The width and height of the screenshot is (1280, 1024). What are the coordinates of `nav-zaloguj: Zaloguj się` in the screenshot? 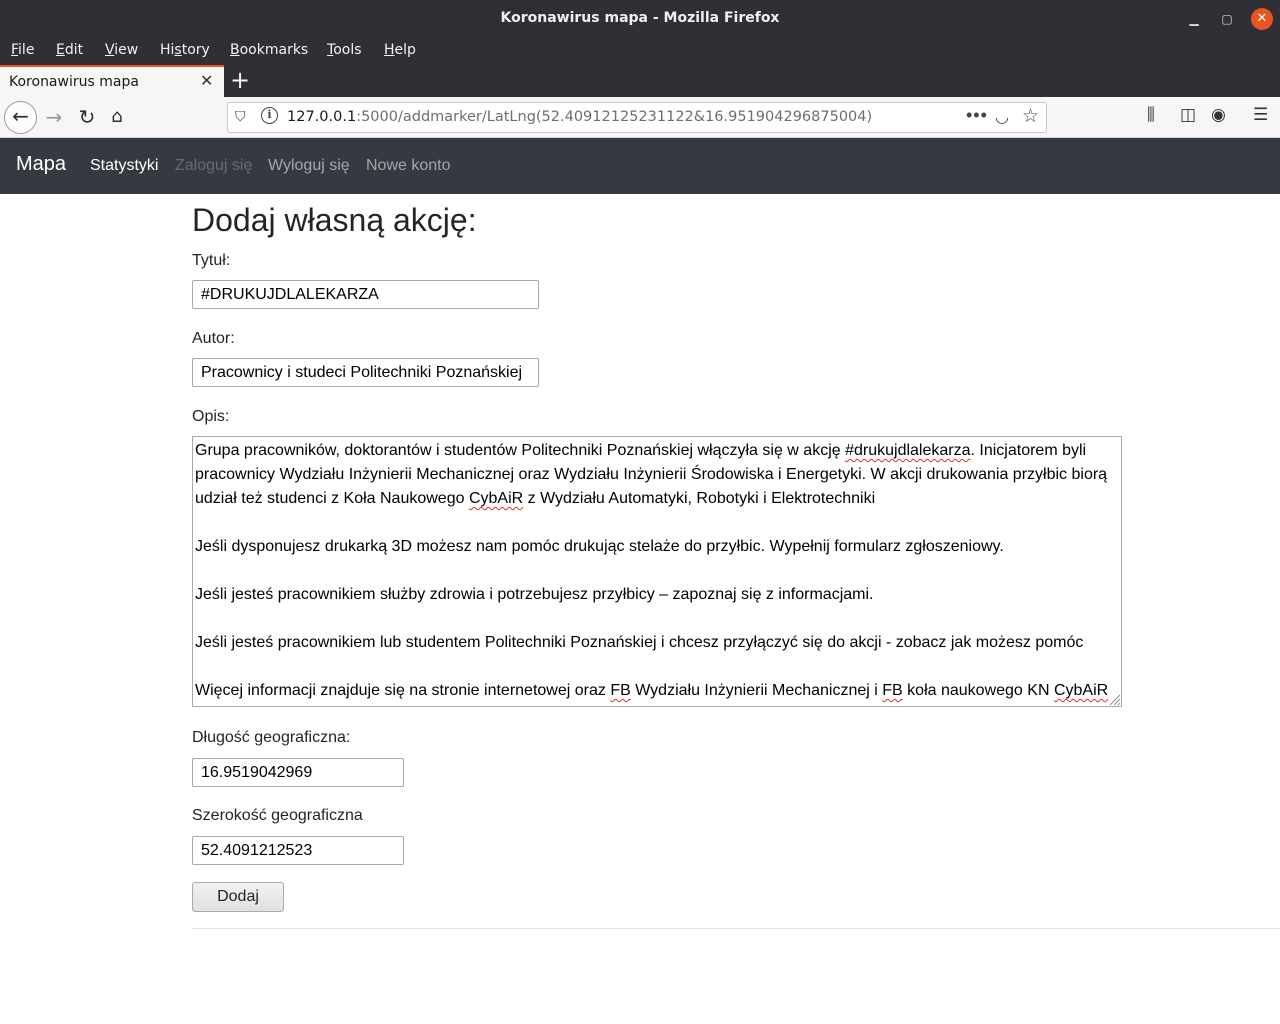 It's located at (214, 165).